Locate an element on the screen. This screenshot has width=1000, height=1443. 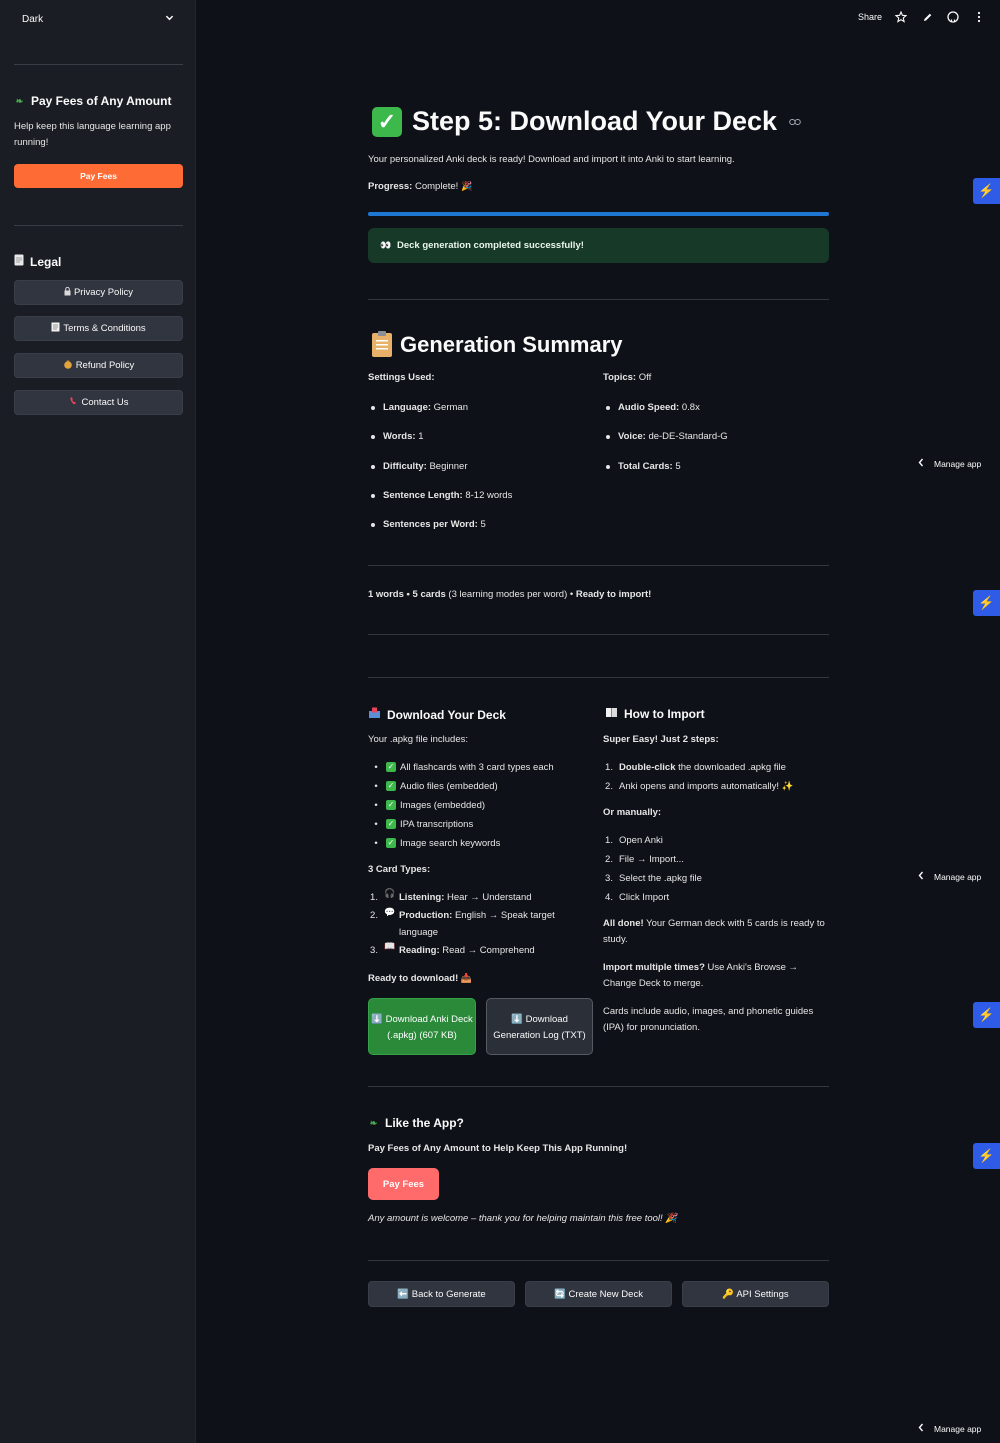
manual-label: Or manually: is located at coordinates (632, 812).